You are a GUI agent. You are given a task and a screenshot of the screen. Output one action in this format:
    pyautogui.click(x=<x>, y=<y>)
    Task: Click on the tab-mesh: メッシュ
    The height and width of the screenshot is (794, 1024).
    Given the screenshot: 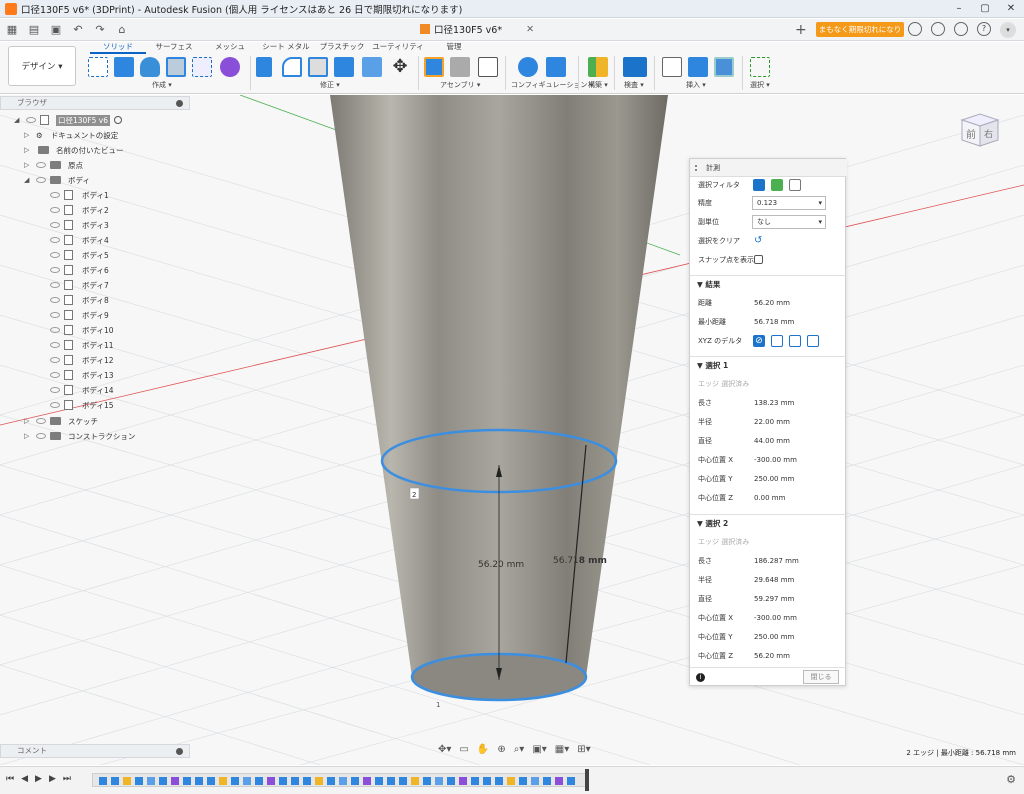 What is the action you would take?
    pyautogui.click(x=230, y=48)
    